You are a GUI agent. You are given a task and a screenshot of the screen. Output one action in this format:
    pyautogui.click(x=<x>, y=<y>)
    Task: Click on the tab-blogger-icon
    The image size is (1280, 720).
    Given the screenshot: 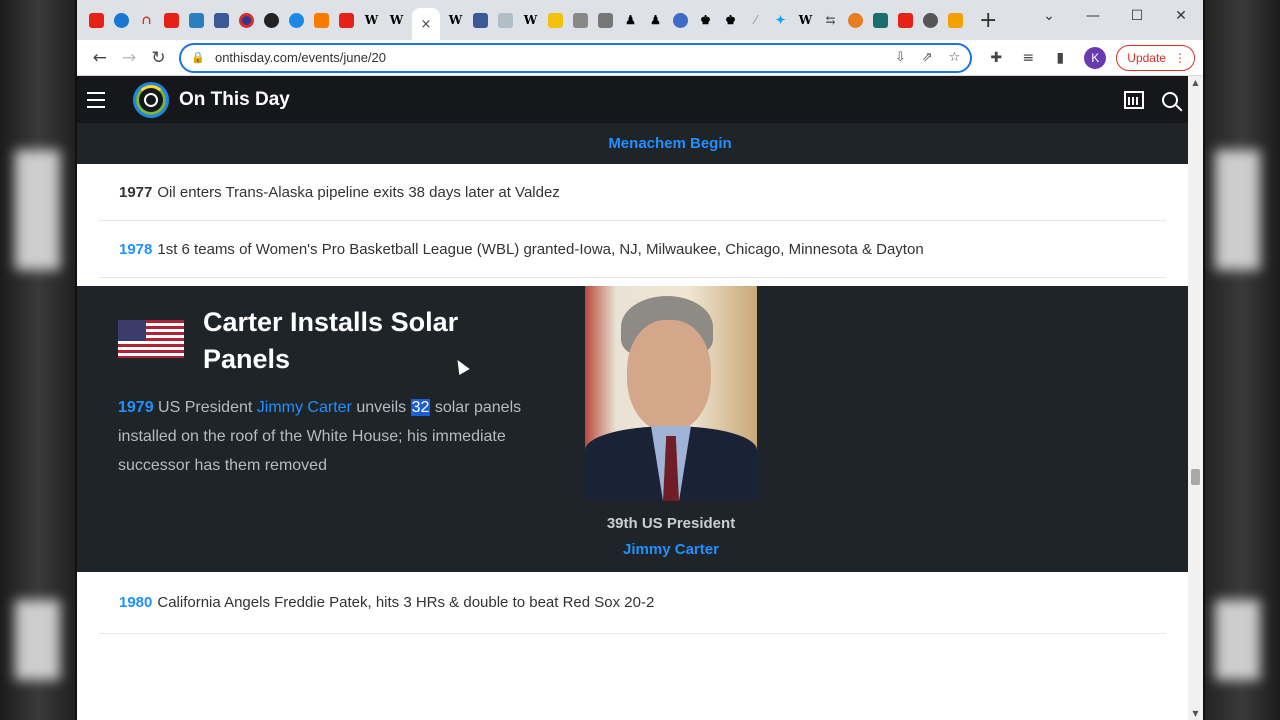 What is the action you would take?
    pyautogui.click(x=321, y=20)
    